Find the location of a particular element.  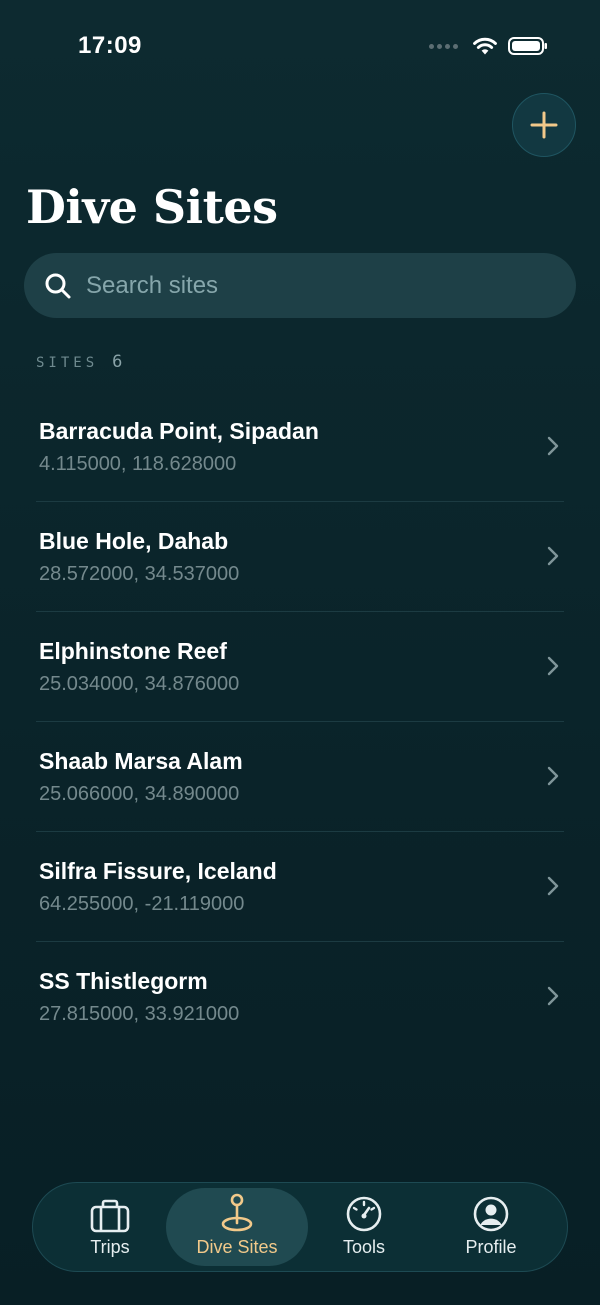

search-bar is located at coordinates (300, 285).